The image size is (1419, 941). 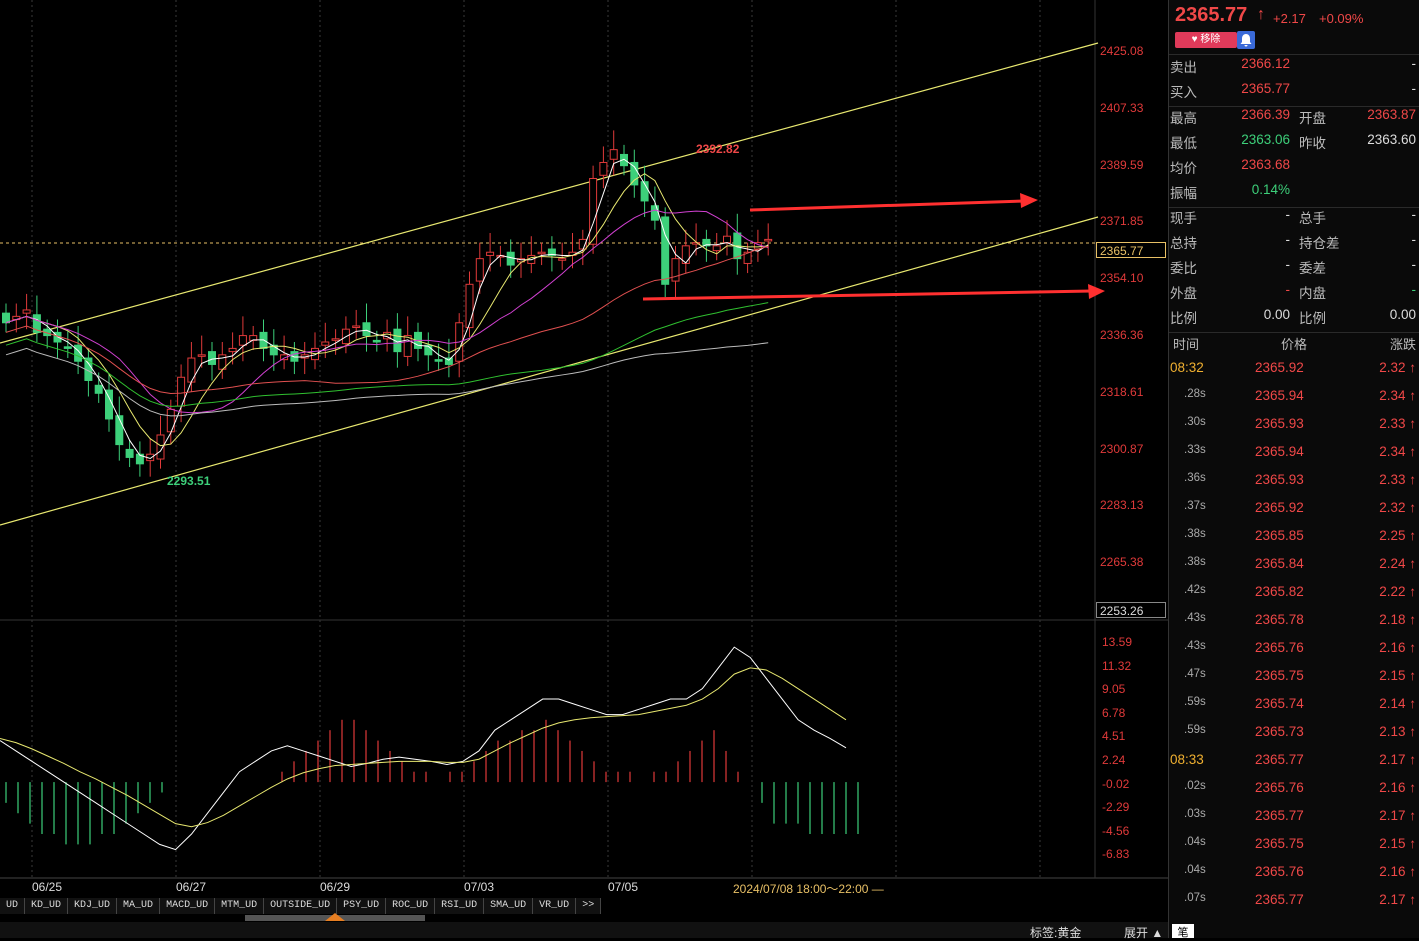 What do you see at coordinates (1131, 610) in the screenshot?
I see `bottom-price-box: 2253.26` at bounding box center [1131, 610].